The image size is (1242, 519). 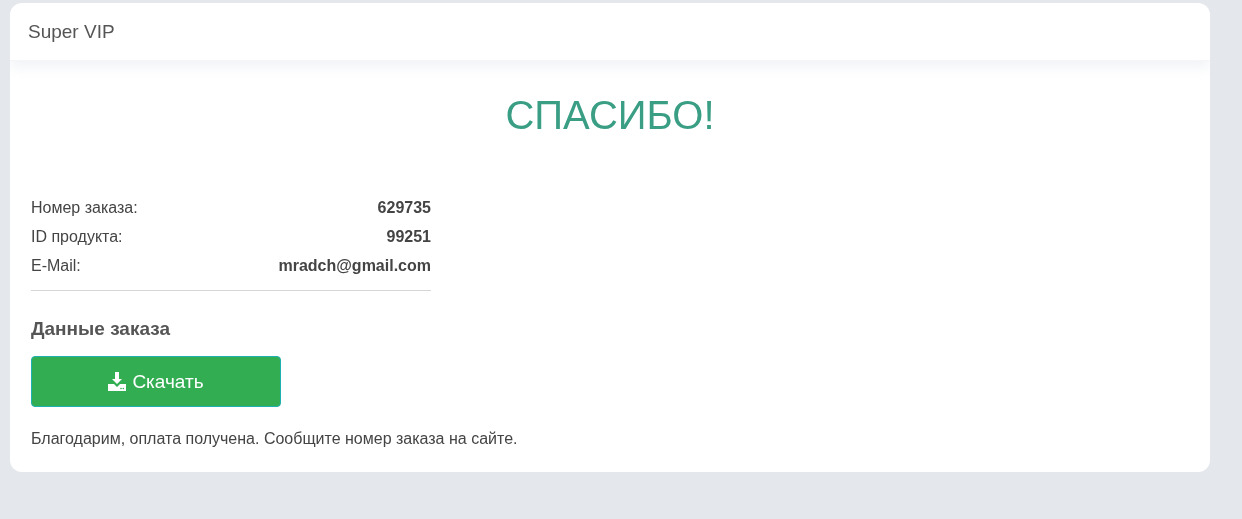 What do you see at coordinates (404, 207) in the screenshot?
I see `detail-value: 629735` at bounding box center [404, 207].